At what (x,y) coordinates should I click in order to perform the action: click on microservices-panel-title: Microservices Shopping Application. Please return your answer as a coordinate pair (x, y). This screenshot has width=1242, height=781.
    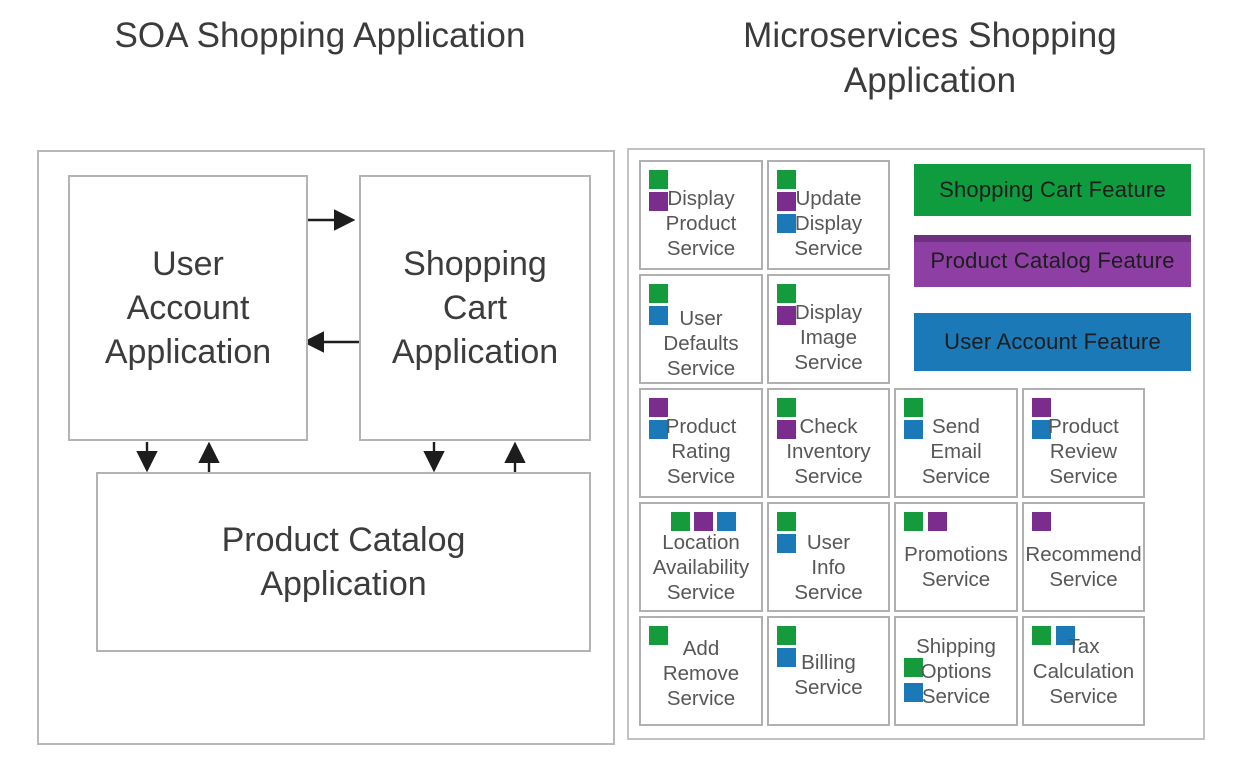
    Looking at the image, I should click on (930, 58).